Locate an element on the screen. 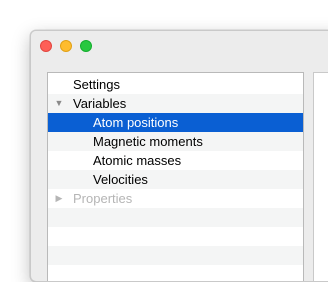 The width and height of the screenshot is (328, 282). tree-item-atomic-masses: Atomic masses is located at coordinates (175, 160).